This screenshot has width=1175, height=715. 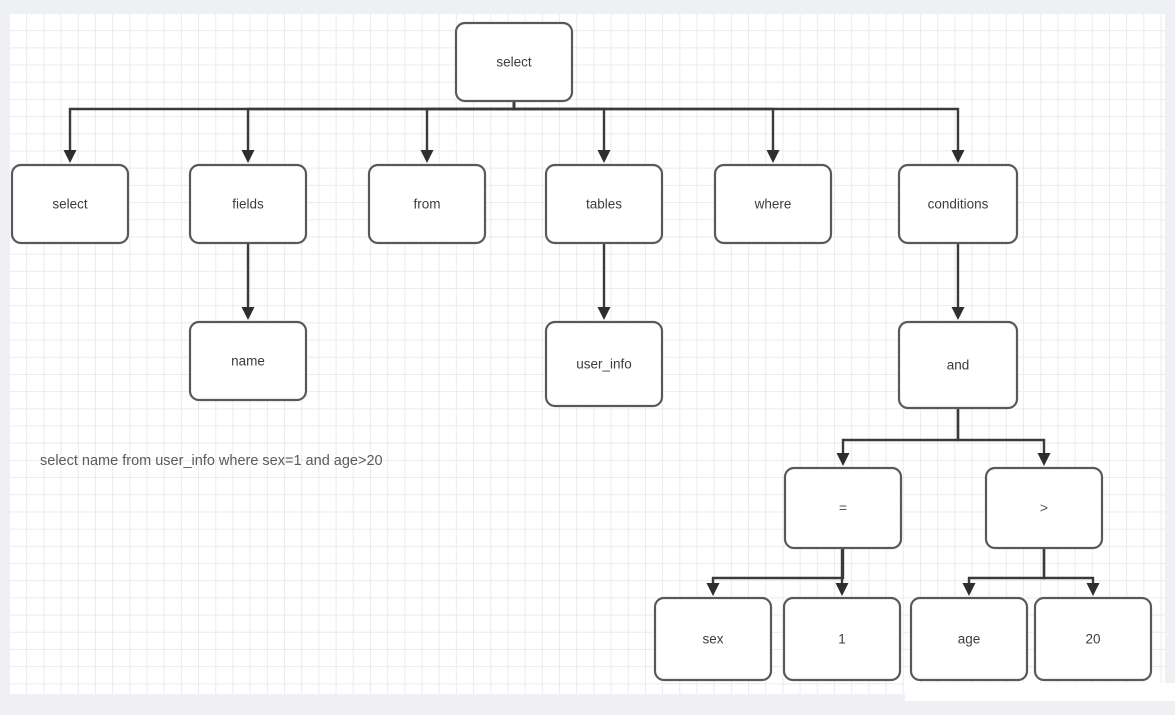 I want to click on node-root: select, so click(x=514, y=62).